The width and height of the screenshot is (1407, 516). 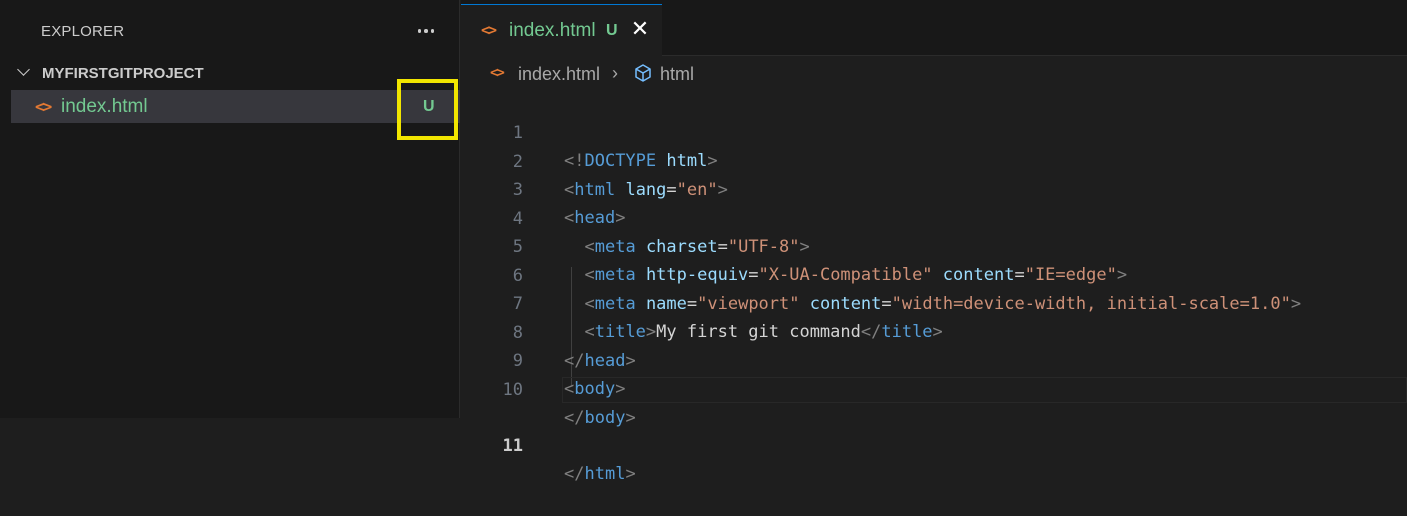 I want to click on editor-tab-bar: <> index.html U ✕, so click(x=934, y=28).